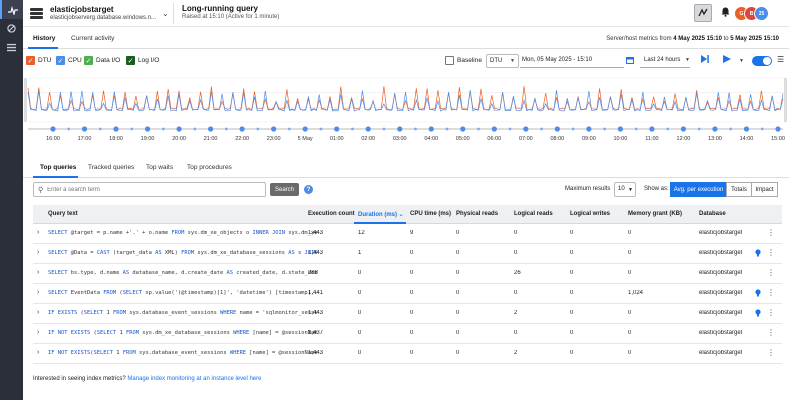 The image size is (789, 400). What do you see at coordinates (712, 214) in the screenshot?
I see `col-database: Database` at bounding box center [712, 214].